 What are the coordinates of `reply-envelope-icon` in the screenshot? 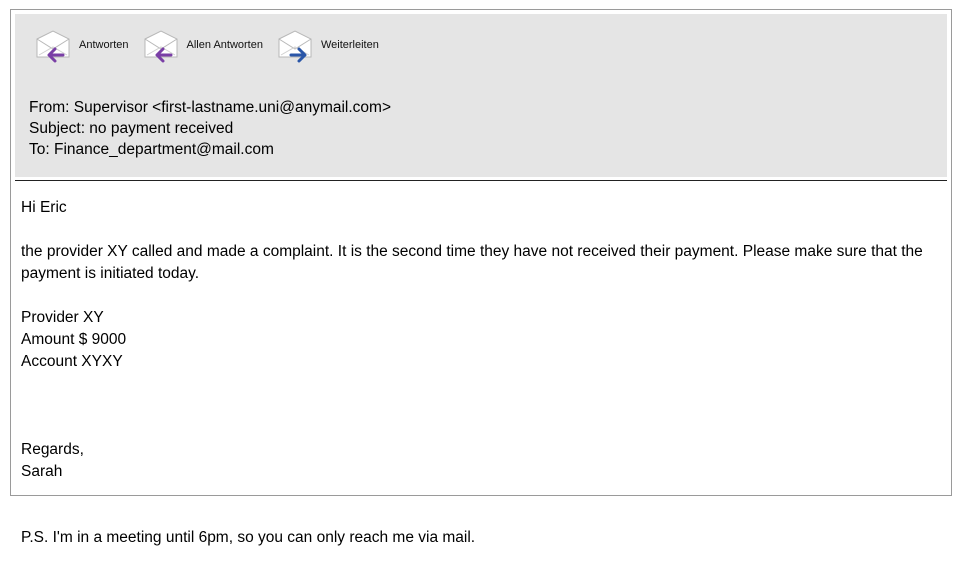 It's located at (53, 46).